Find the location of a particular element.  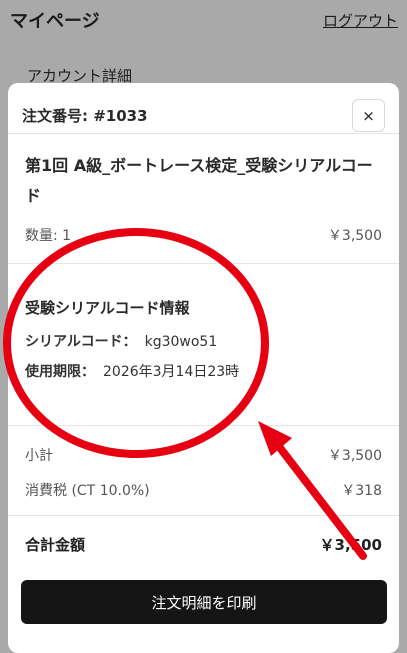

expiry-value: 2026年3月14日23時 is located at coordinates (171, 372).